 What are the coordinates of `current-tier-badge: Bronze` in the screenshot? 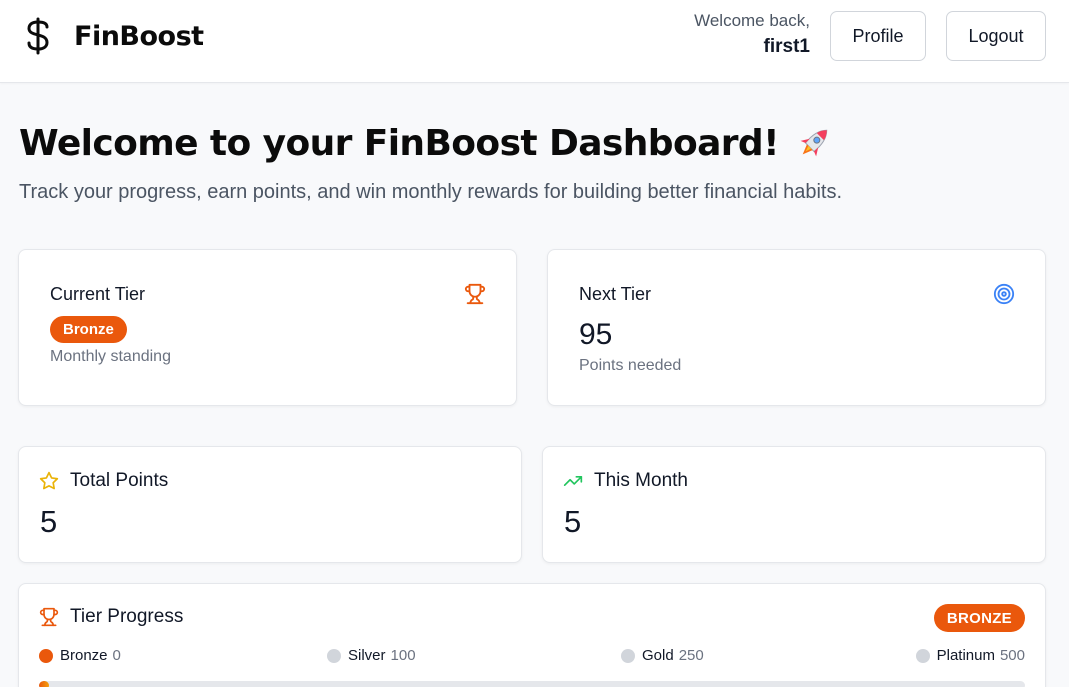 It's located at (88, 329).